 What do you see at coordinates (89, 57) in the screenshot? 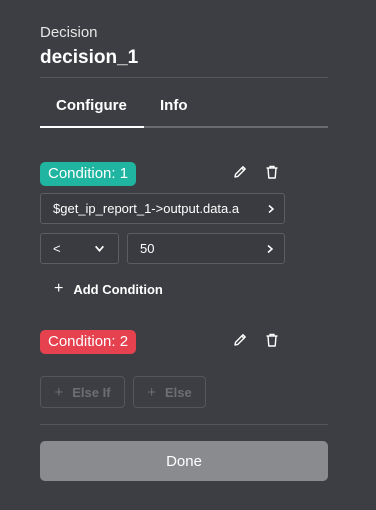
I see `panel-title: decision_1` at bounding box center [89, 57].